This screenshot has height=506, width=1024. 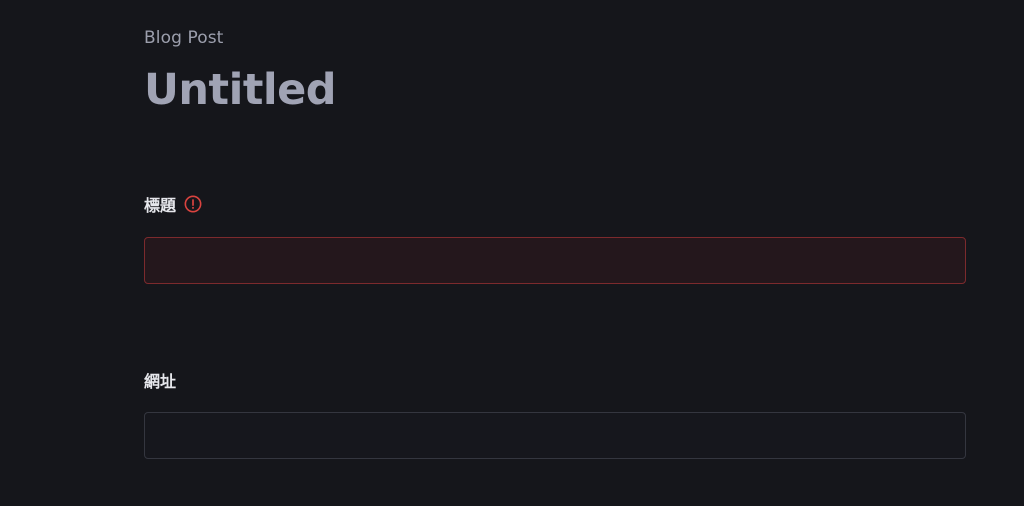 I want to click on error-icon, so click(x=193, y=204).